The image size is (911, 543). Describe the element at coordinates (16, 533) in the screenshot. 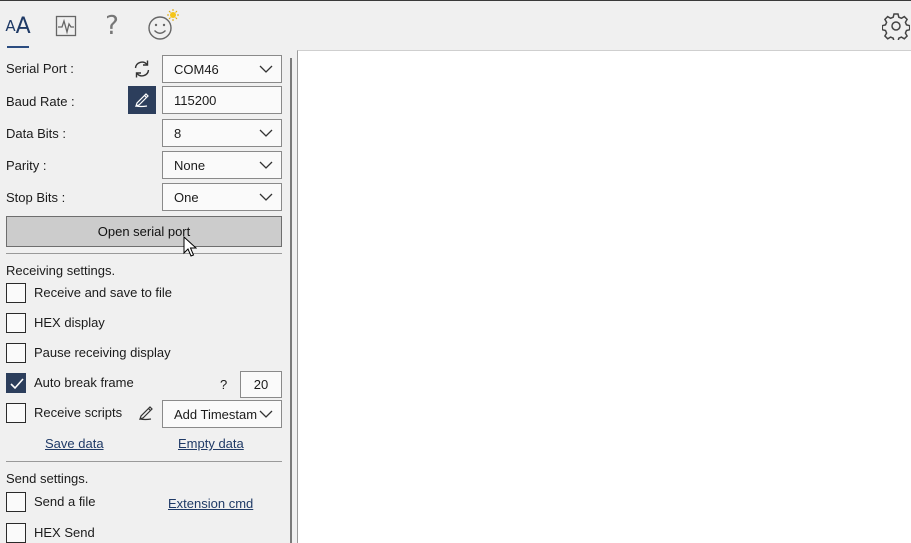

I see `hex-send-checkbox` at that location.